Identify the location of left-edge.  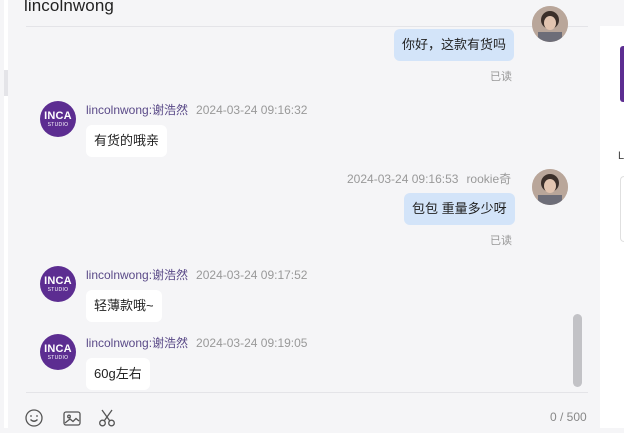
(6, 214).